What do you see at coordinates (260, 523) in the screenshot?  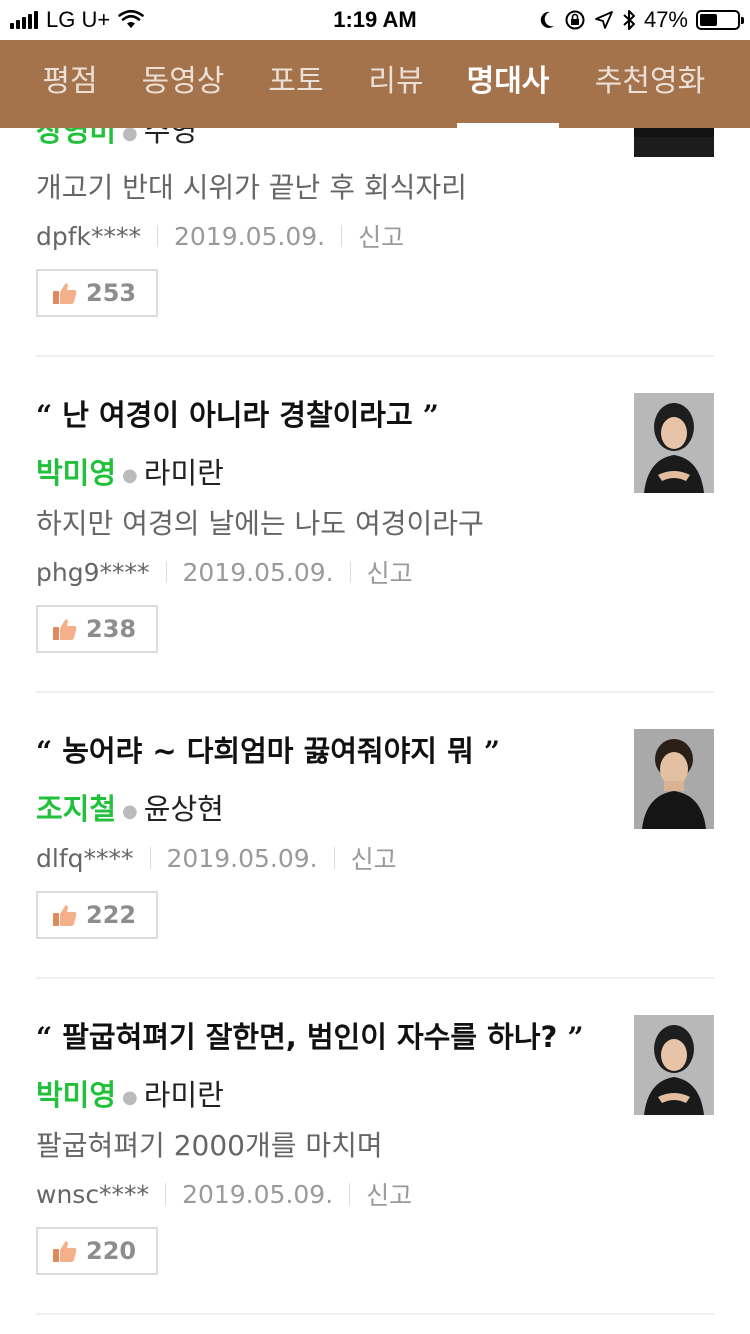 I see `scene-description: 하지만 여경의 날에는 나도 여경이라구` at bounding box center [260, 523].